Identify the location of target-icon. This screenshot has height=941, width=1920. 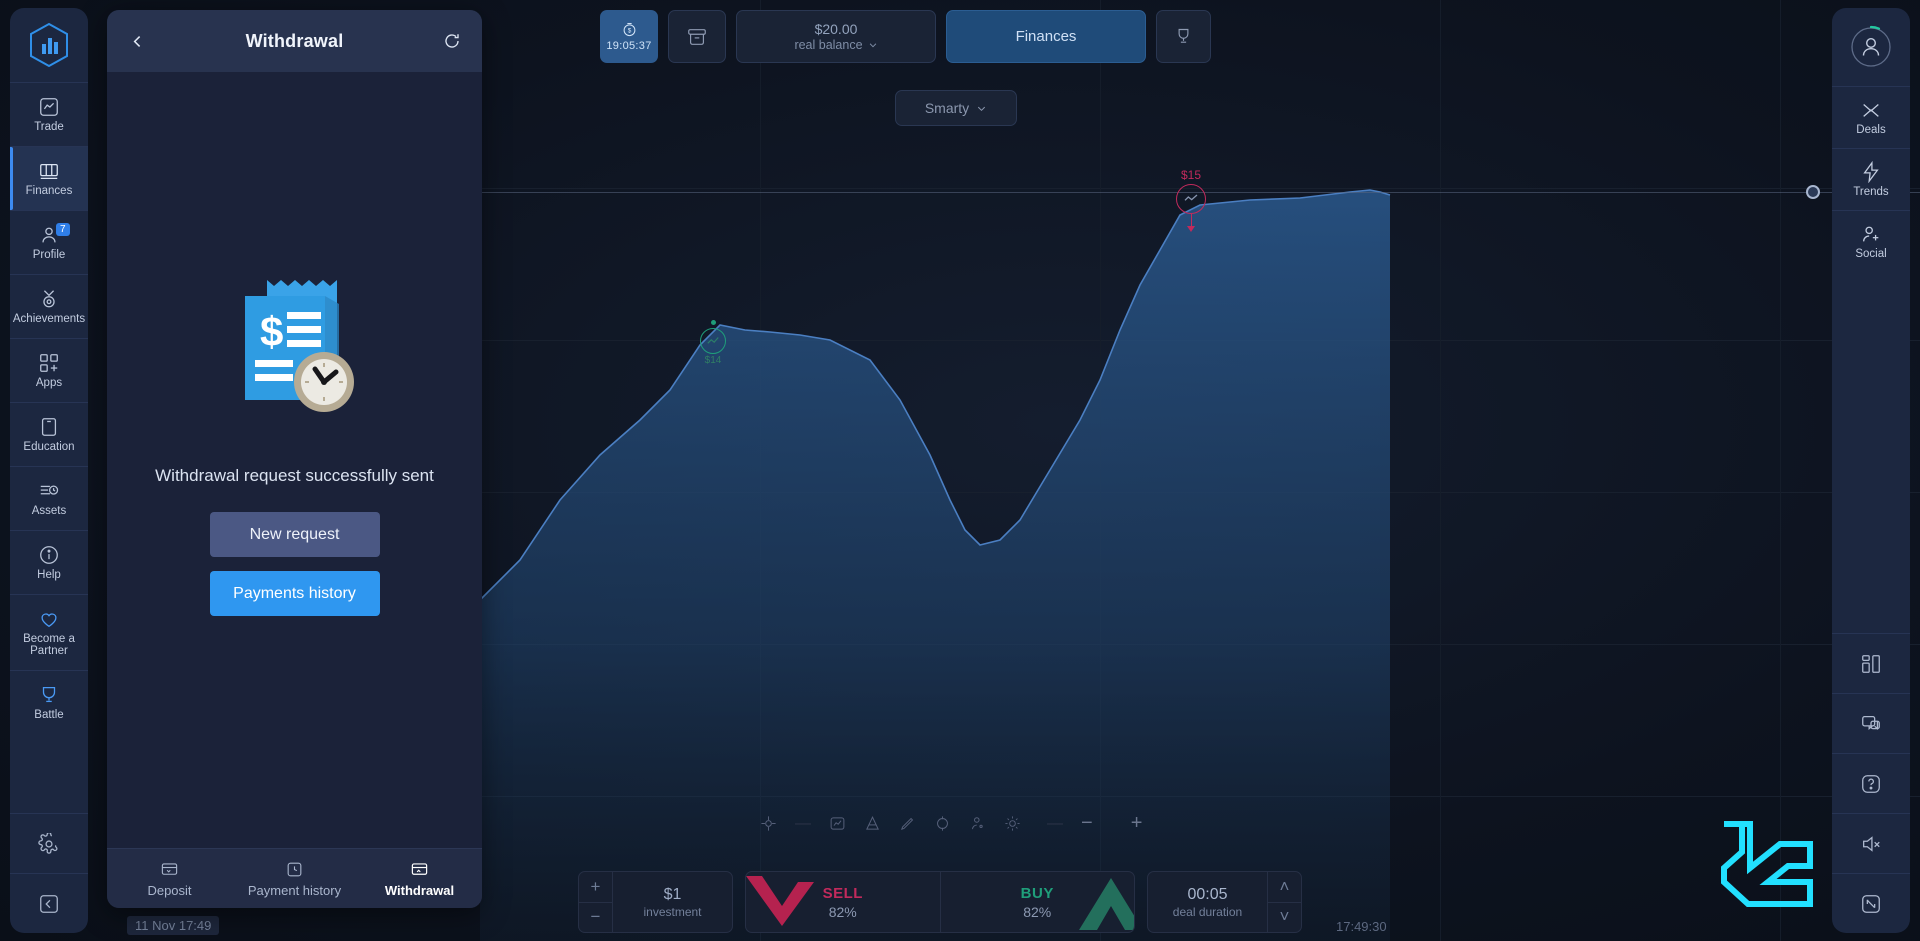
(942, 823).